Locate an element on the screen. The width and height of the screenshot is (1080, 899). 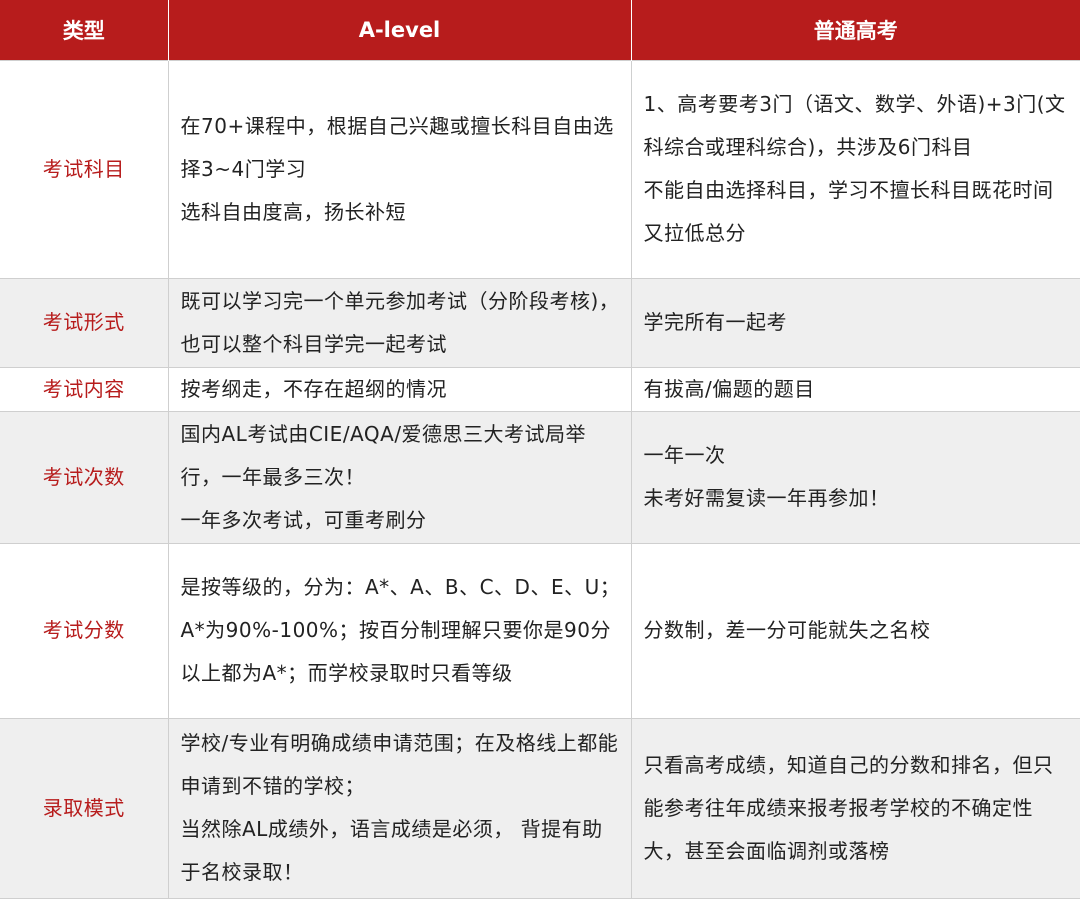
table-row-content: 考试内容 按考纲走，不存在超纲的情况 有拔高/偏题的题目 is located at coordinates (540, 389).